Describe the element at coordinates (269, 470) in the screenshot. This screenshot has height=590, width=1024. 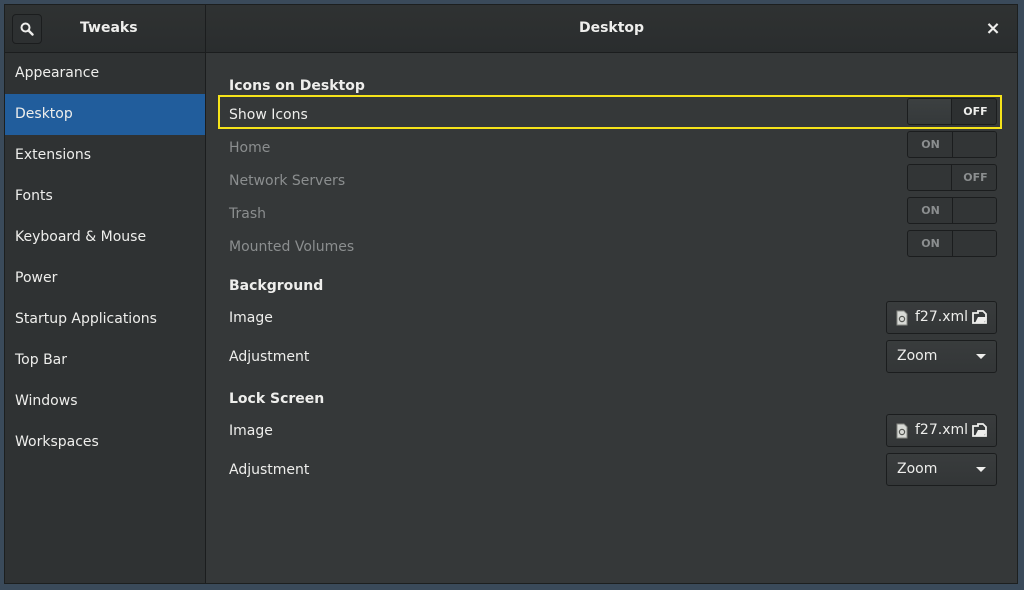
I see `lock-adjustment-label: Adjustment` at that location.